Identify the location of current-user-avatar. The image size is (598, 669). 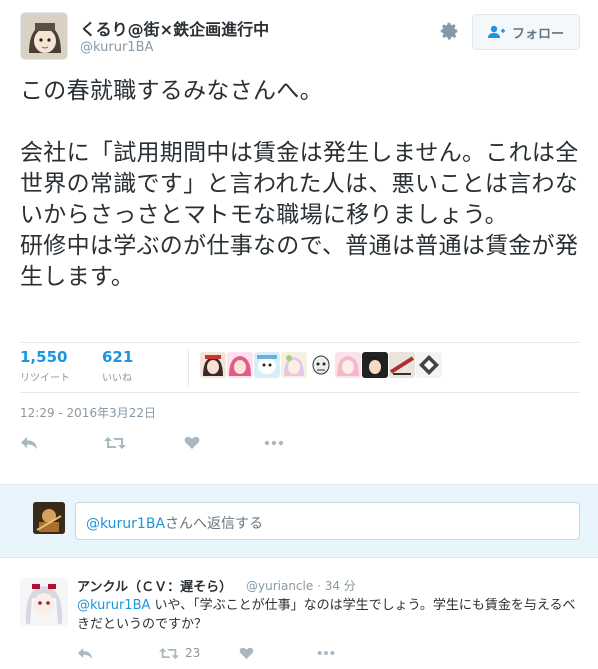
(49, 518).